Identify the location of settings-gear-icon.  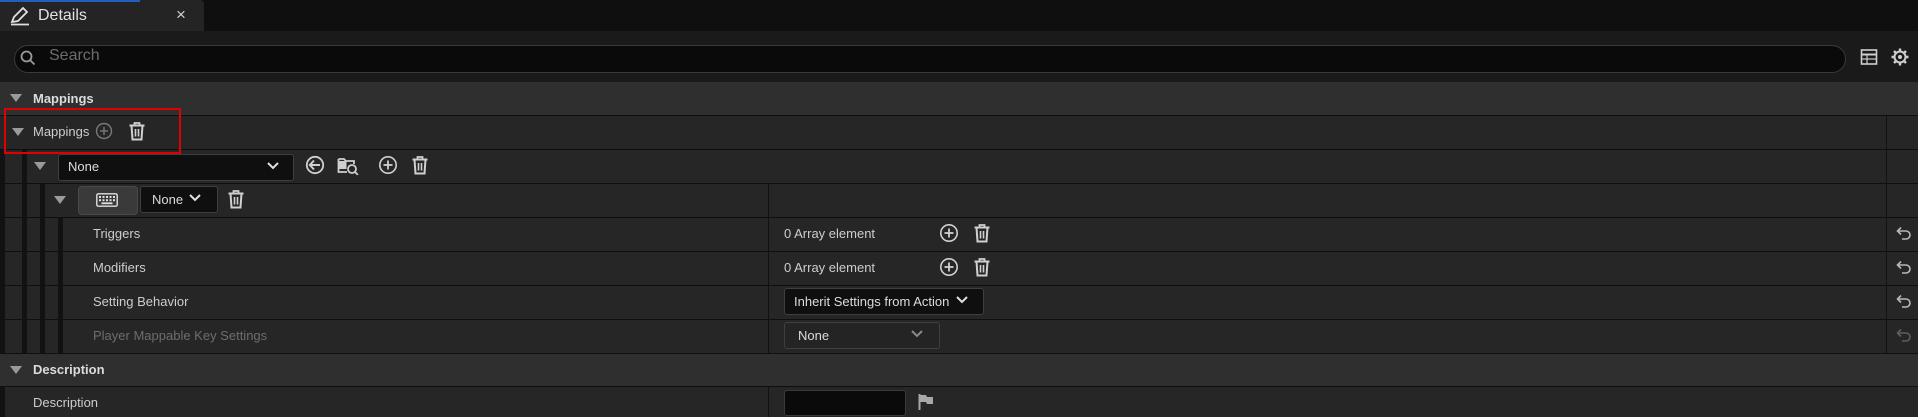
(1900, 57).